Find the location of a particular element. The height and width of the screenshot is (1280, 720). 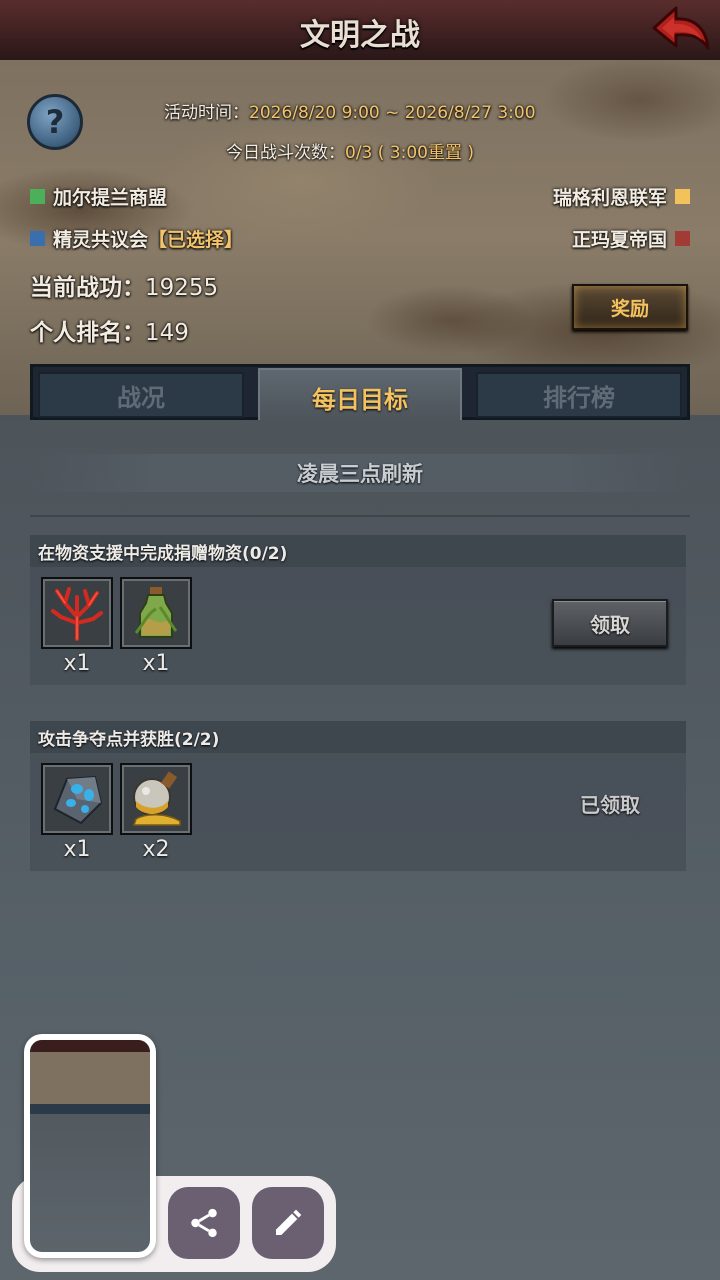

question-mark-icon: ? is located at coordinates (55, 122).